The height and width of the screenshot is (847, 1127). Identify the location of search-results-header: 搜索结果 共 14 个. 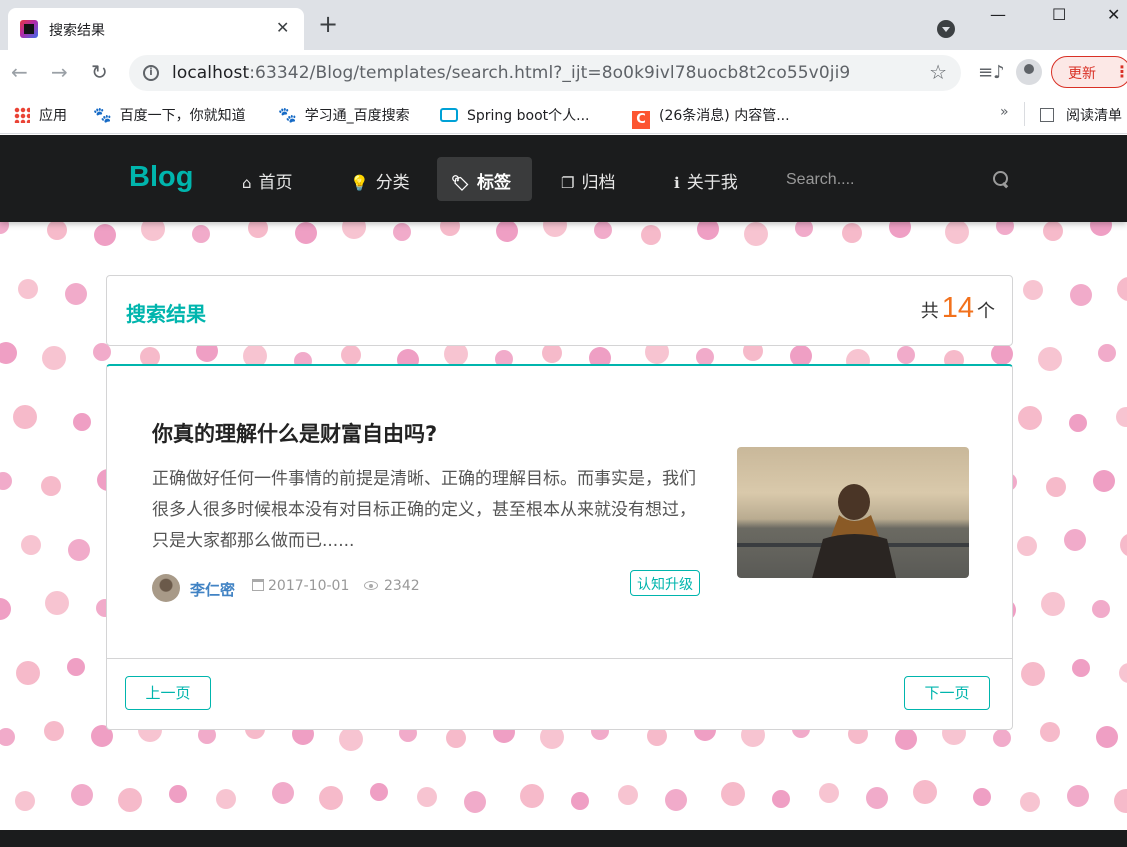
(559, 310).